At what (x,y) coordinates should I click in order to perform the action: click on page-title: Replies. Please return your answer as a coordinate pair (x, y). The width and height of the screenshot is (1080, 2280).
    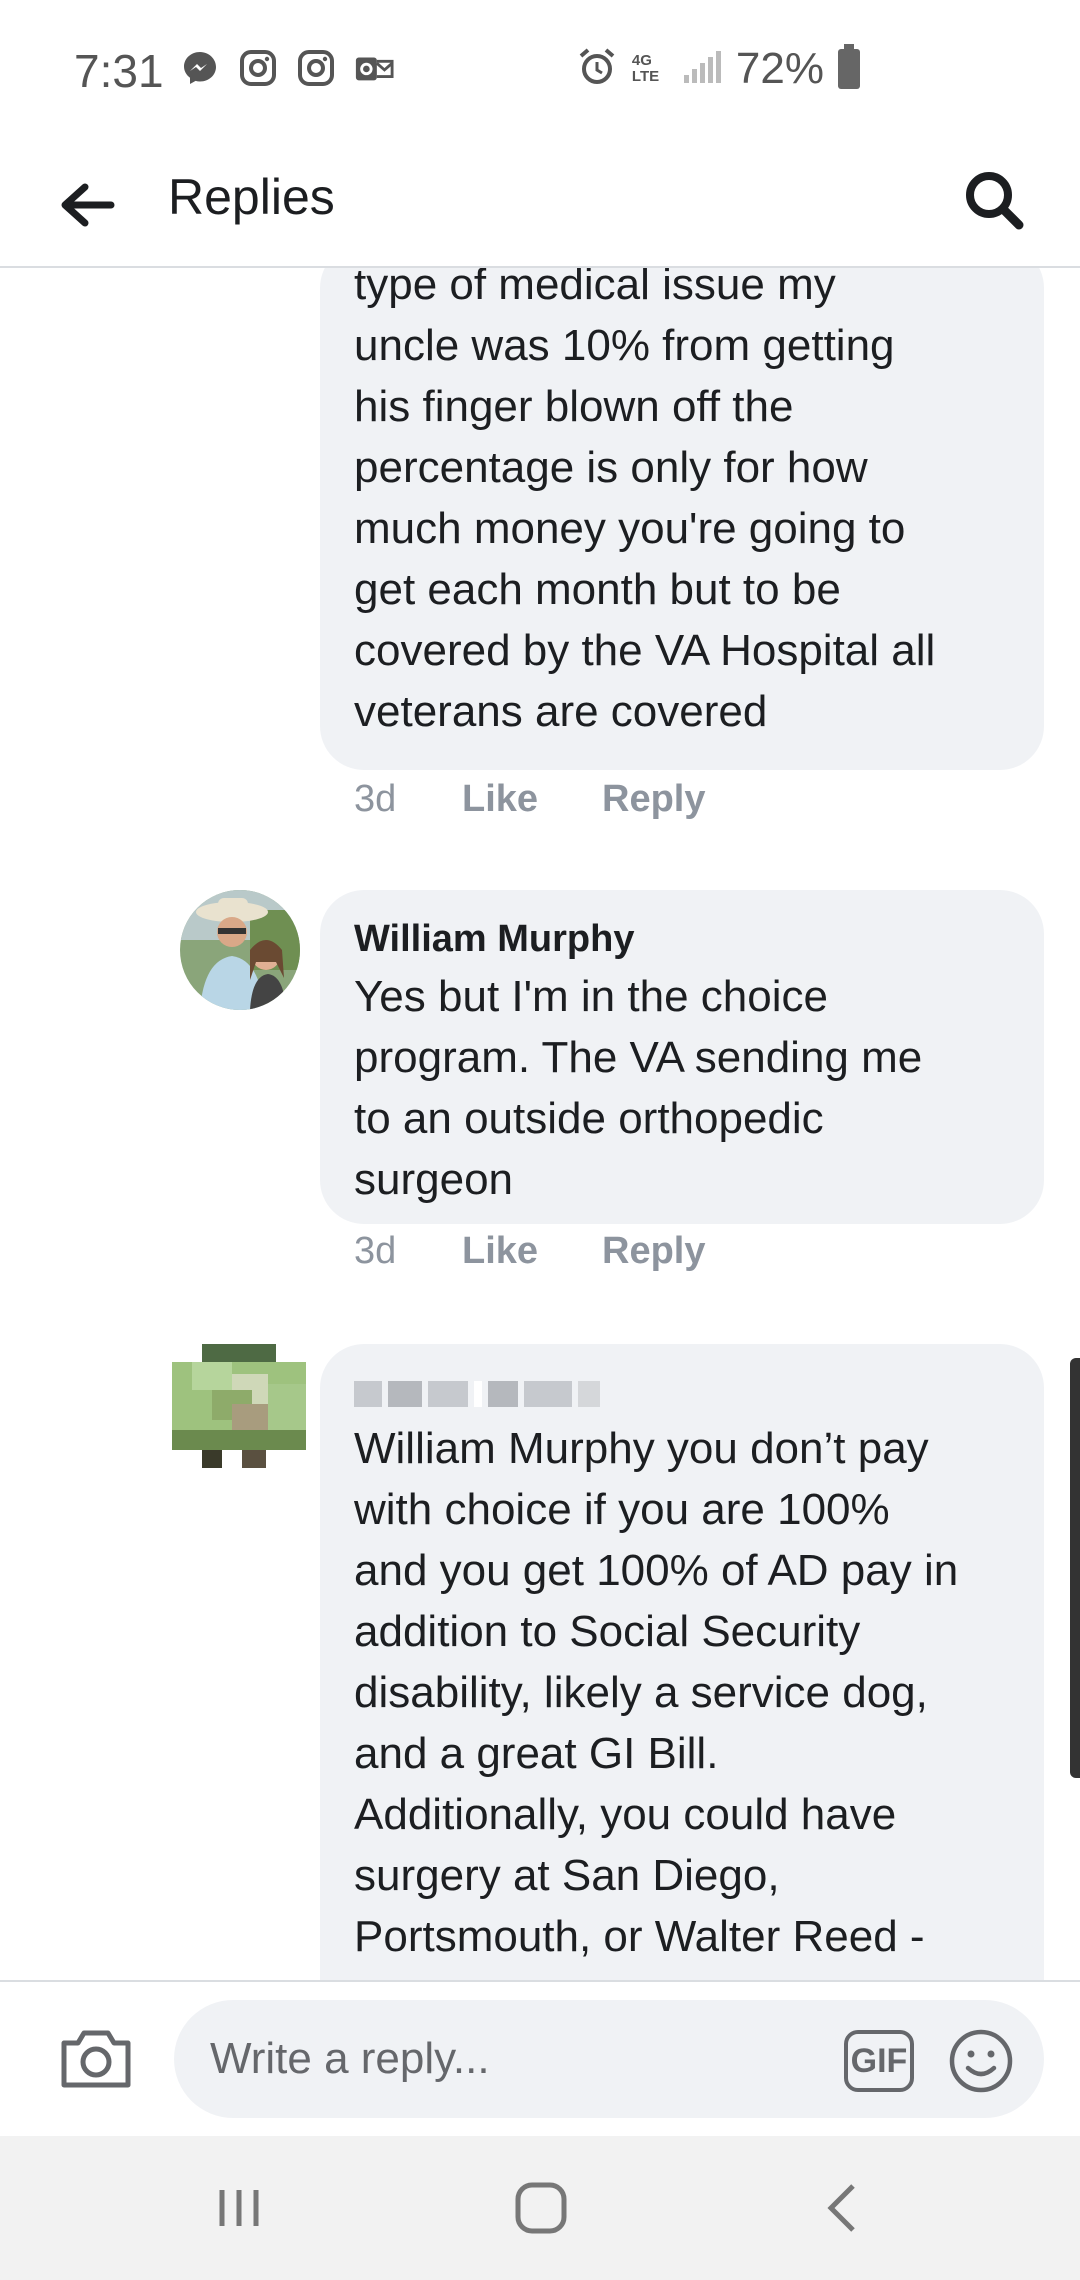
    Looking at the image, I should click on (251, 197).